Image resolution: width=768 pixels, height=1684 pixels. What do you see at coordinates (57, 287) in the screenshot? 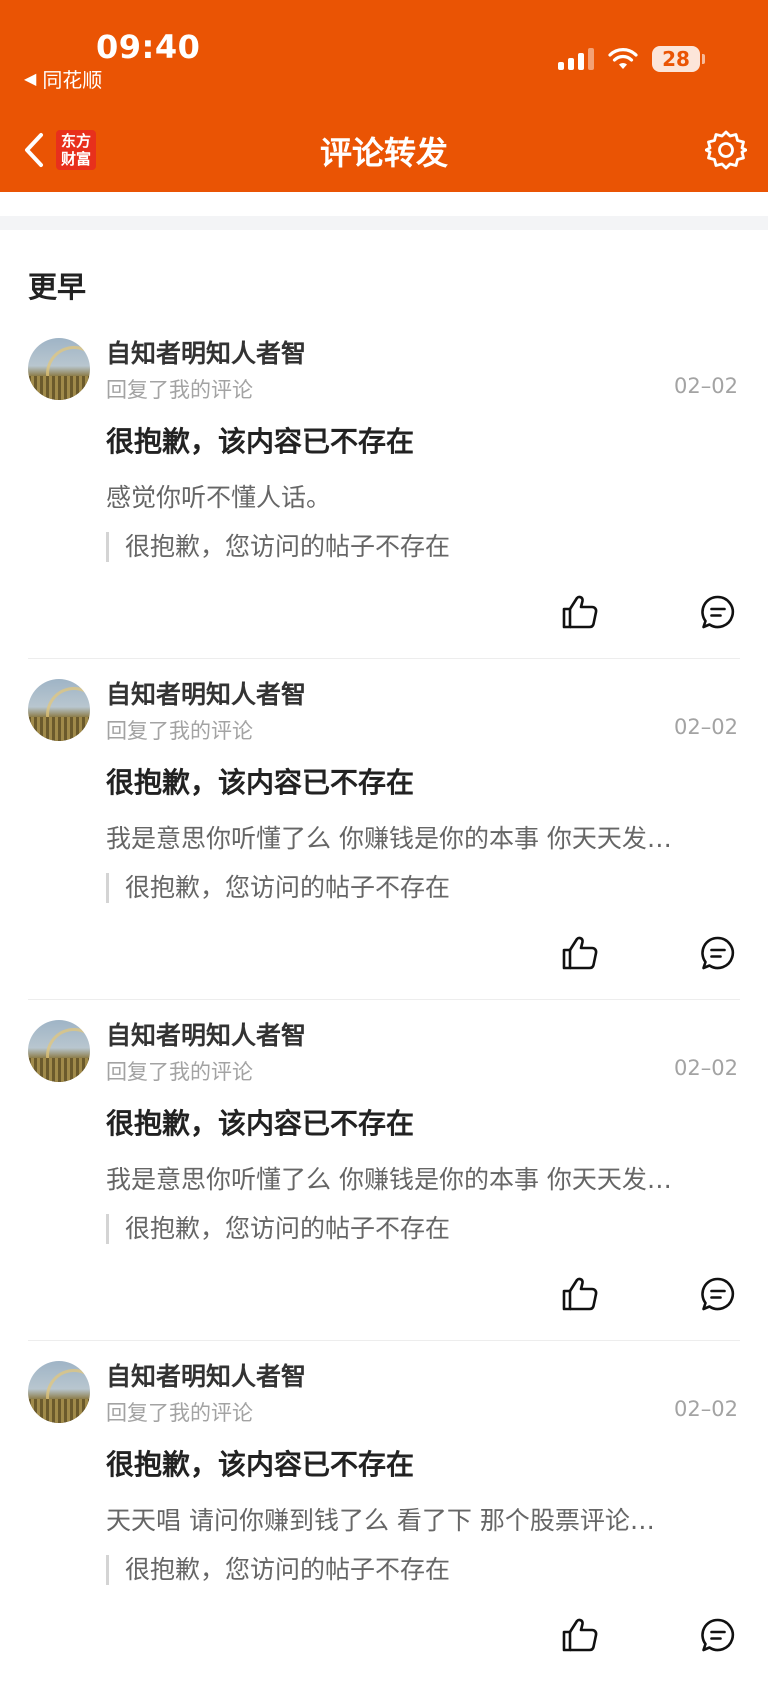
I see `section-title: 更早` at bounding box center [57, 287].